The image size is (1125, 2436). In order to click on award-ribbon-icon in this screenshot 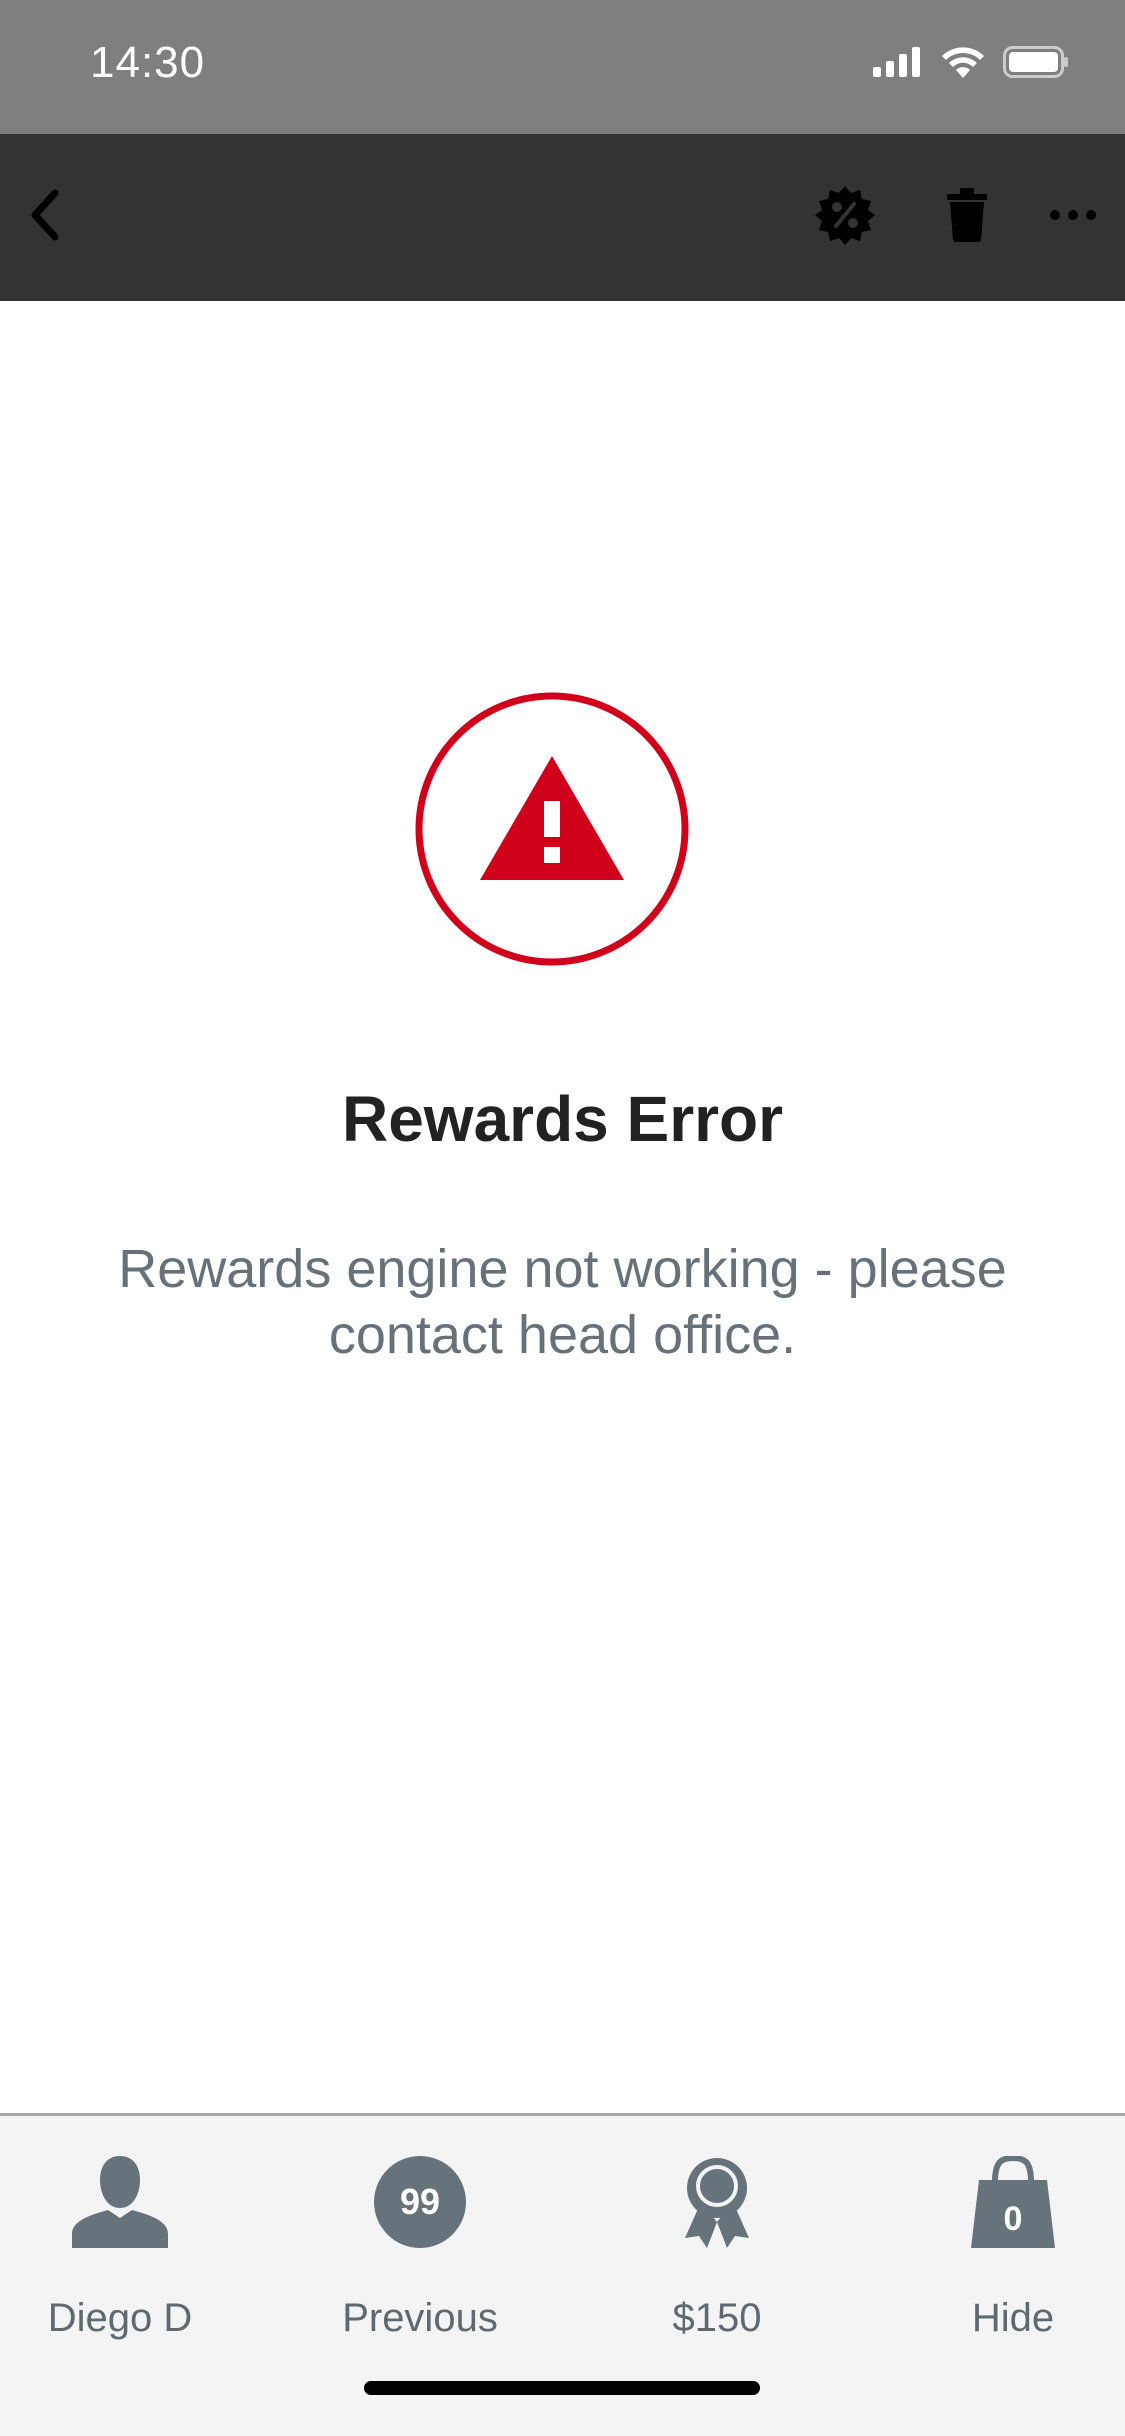, I will do `click(717, 2205)`.